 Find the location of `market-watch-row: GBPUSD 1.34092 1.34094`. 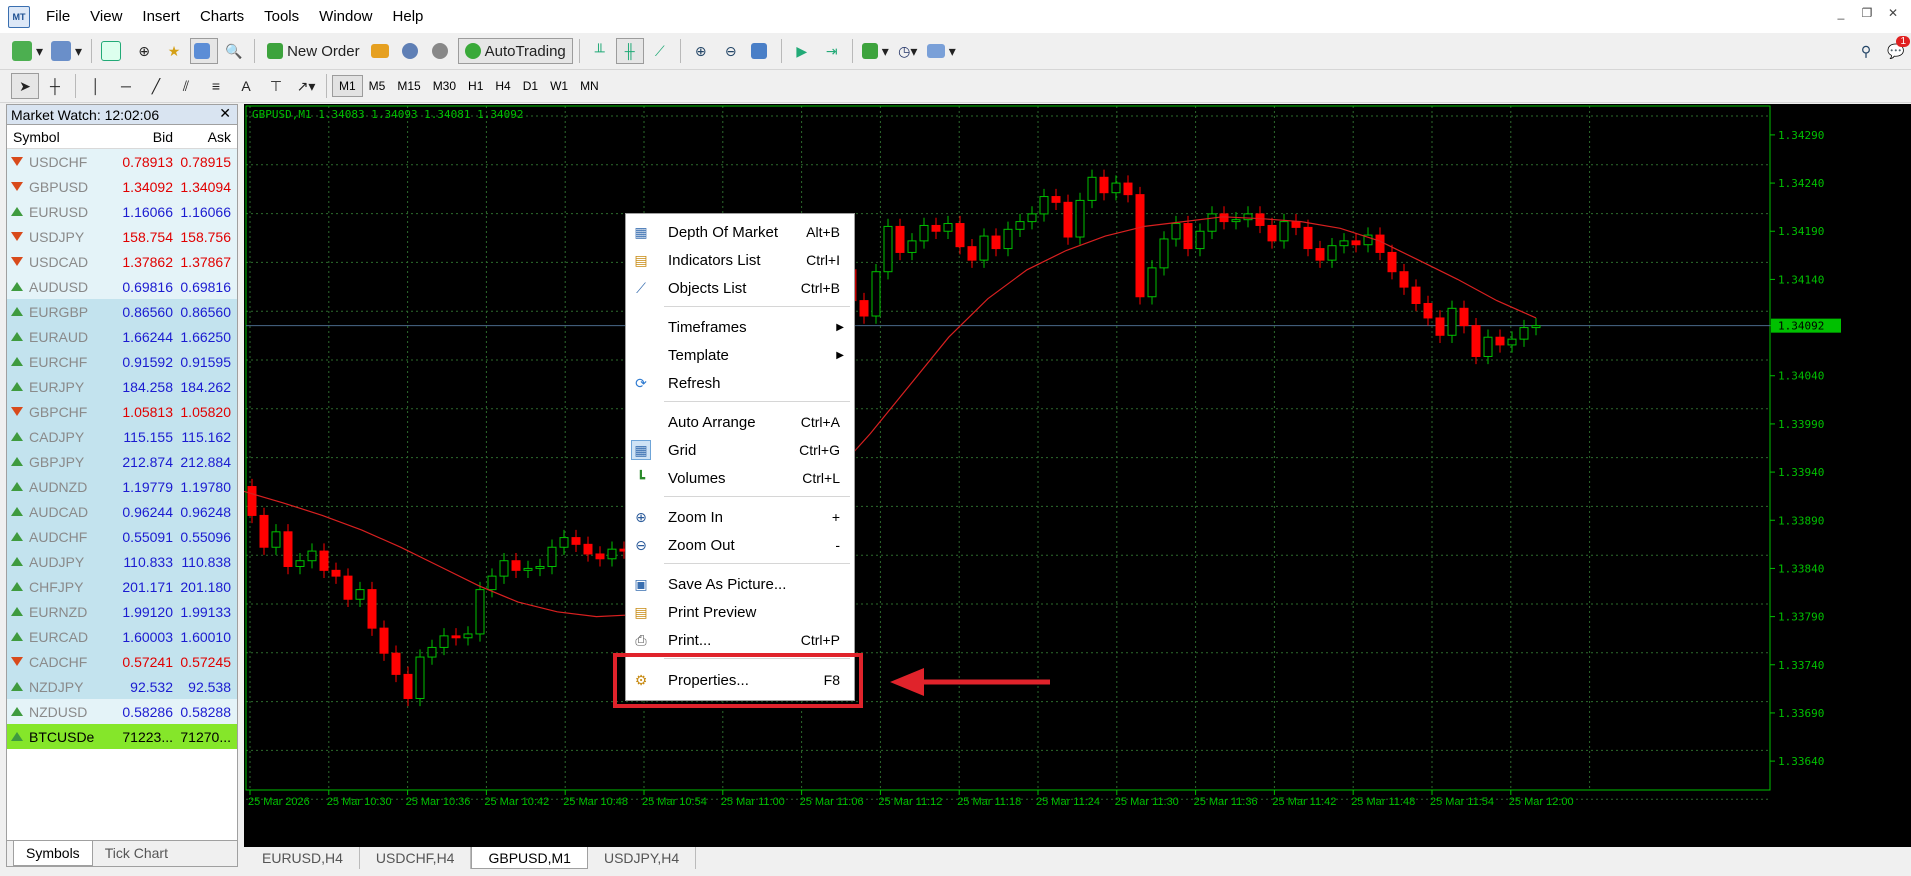

market-watch-row: GBPUSD 1.34092 1.34094 is located at coordinates (122, 186).